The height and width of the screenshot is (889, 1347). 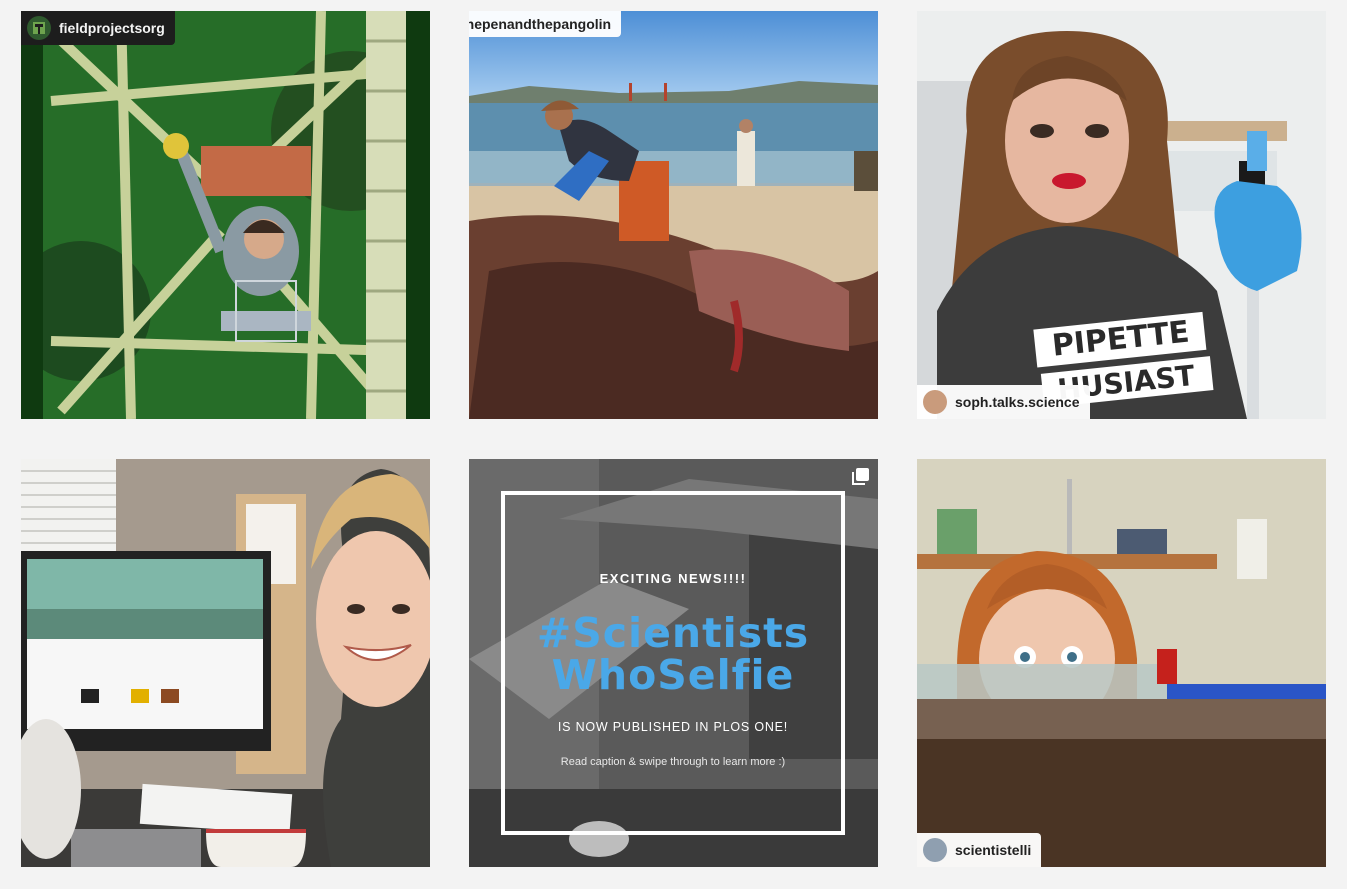 What do you see at coordinates (673, 675) in the screenshot?
I see `hashtag-line-2: WhoSelfie` at bounding box center [673, 675].